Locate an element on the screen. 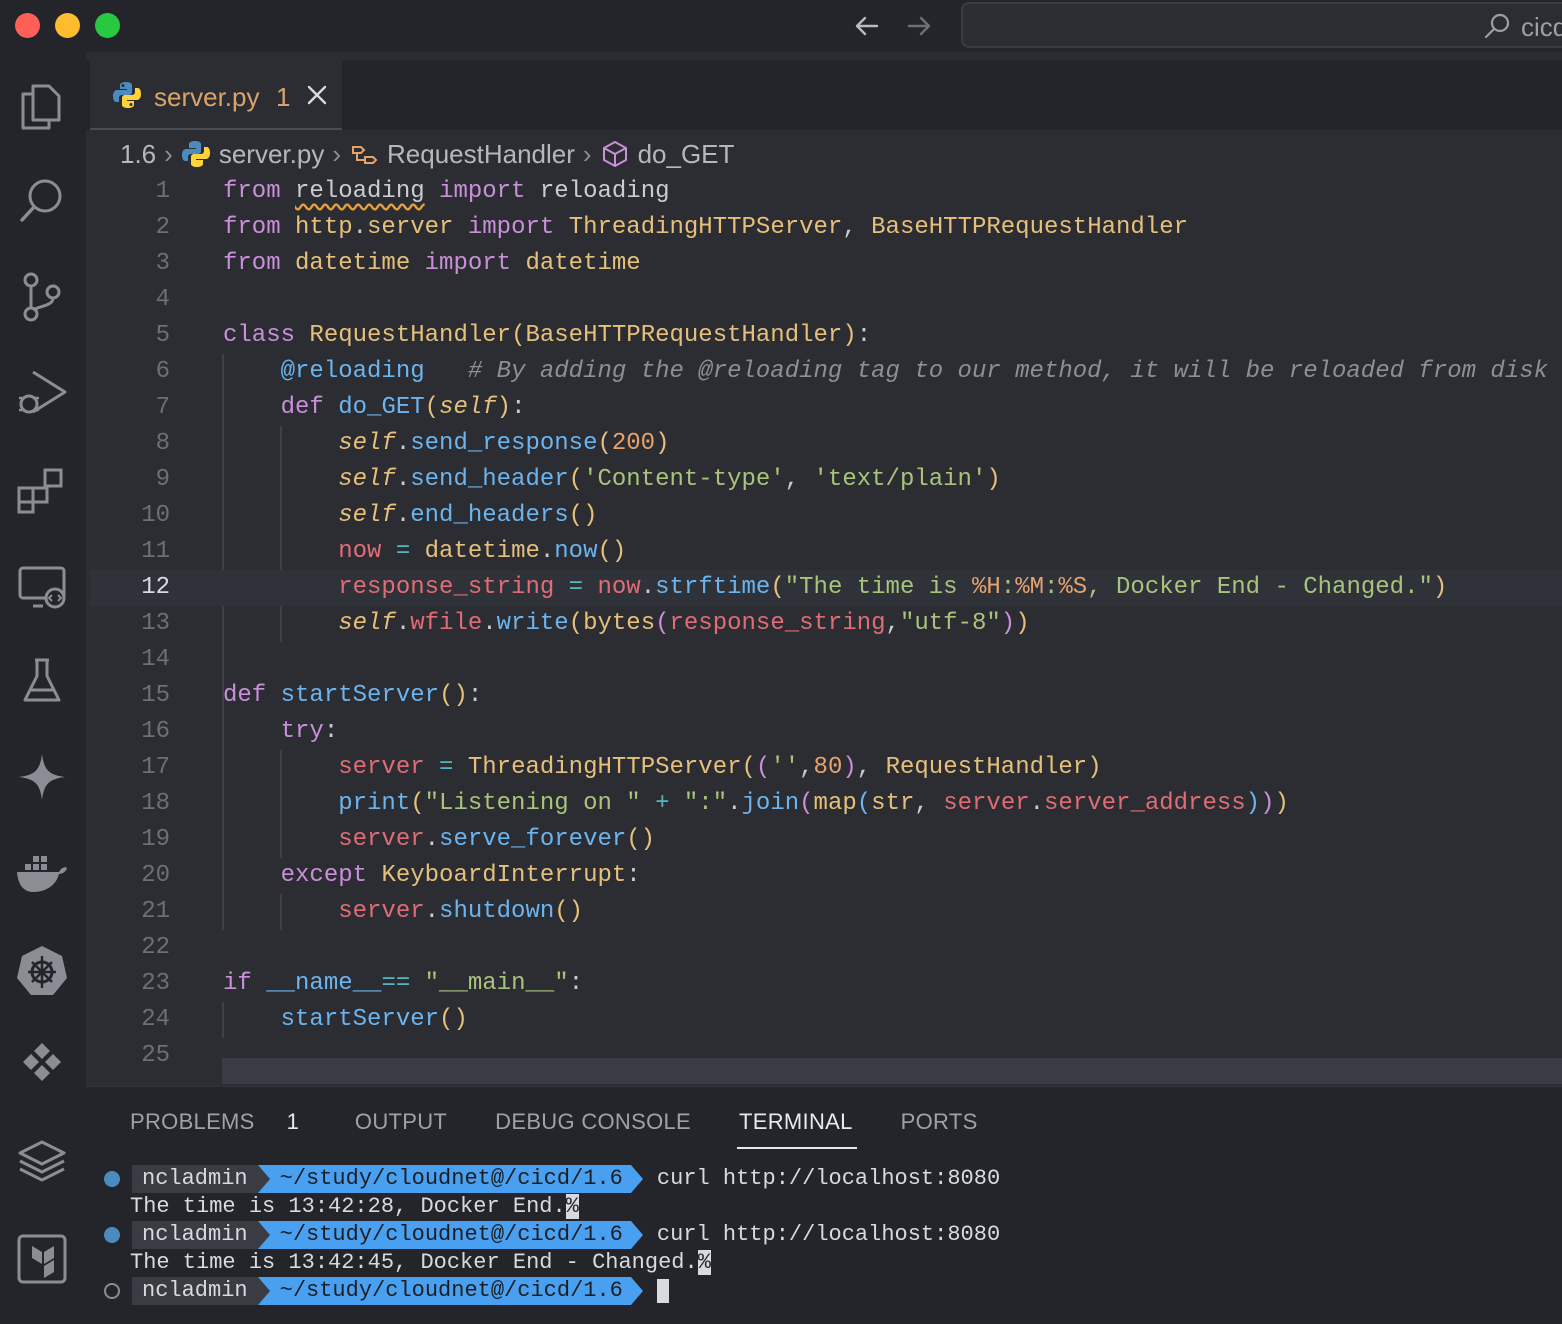  line-number: 22 is located at coordinates (155, 947).